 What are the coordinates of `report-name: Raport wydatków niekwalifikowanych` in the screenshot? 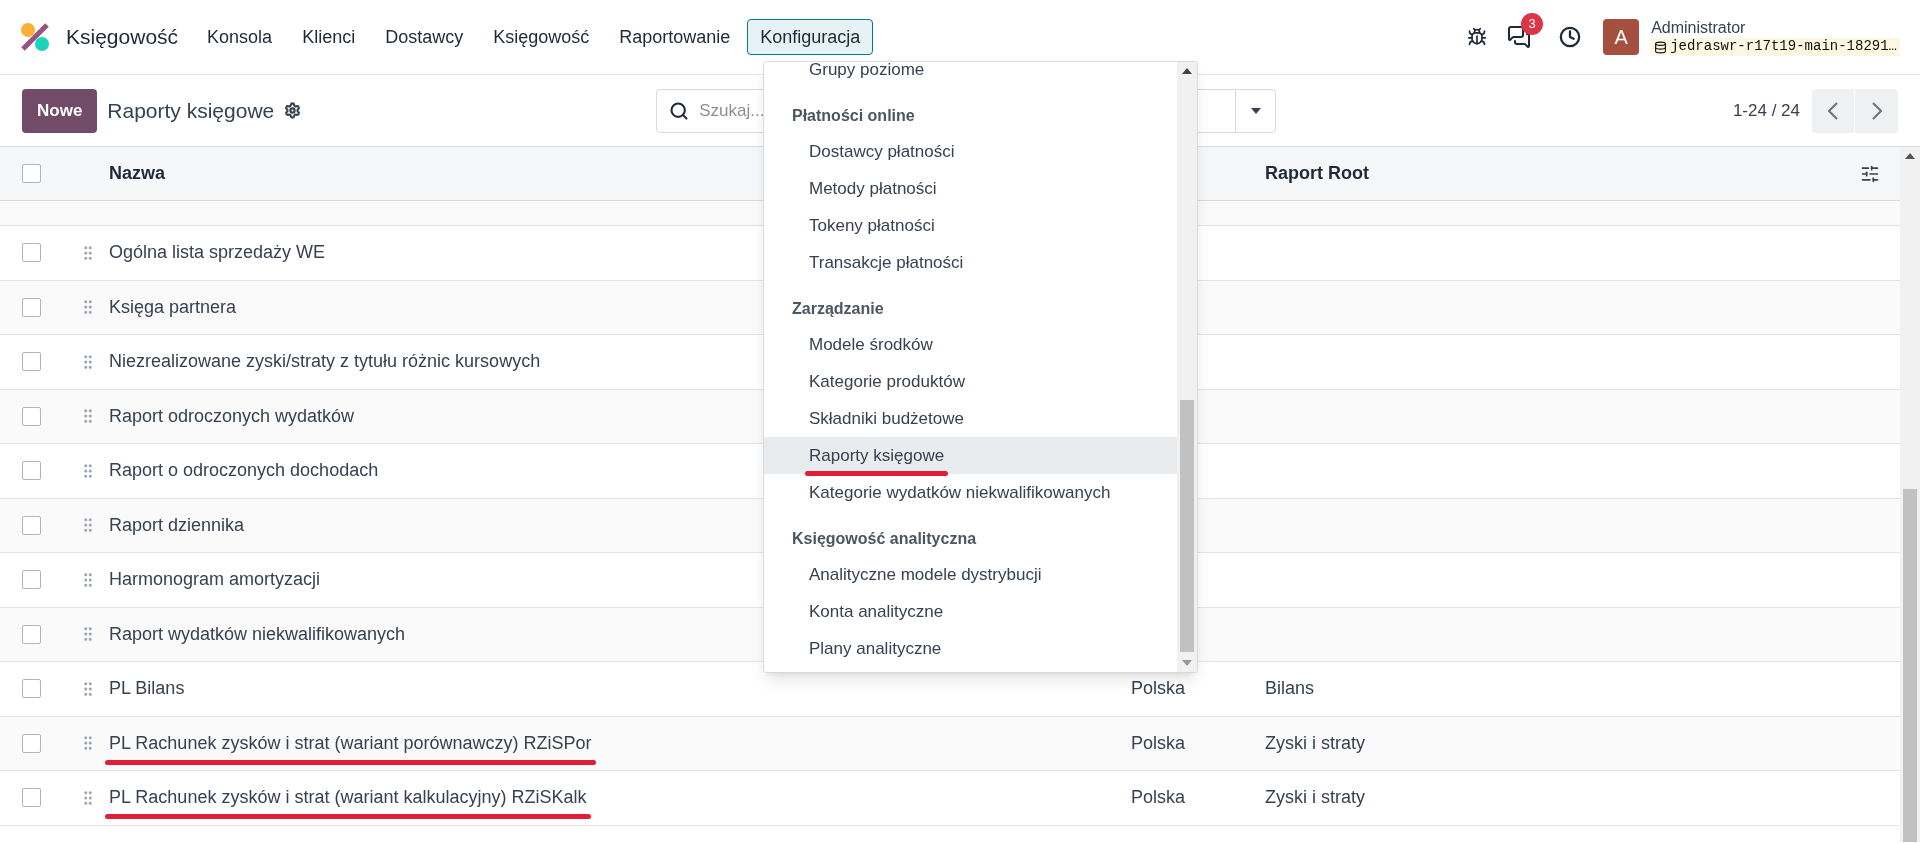 It's located at (257, 634).